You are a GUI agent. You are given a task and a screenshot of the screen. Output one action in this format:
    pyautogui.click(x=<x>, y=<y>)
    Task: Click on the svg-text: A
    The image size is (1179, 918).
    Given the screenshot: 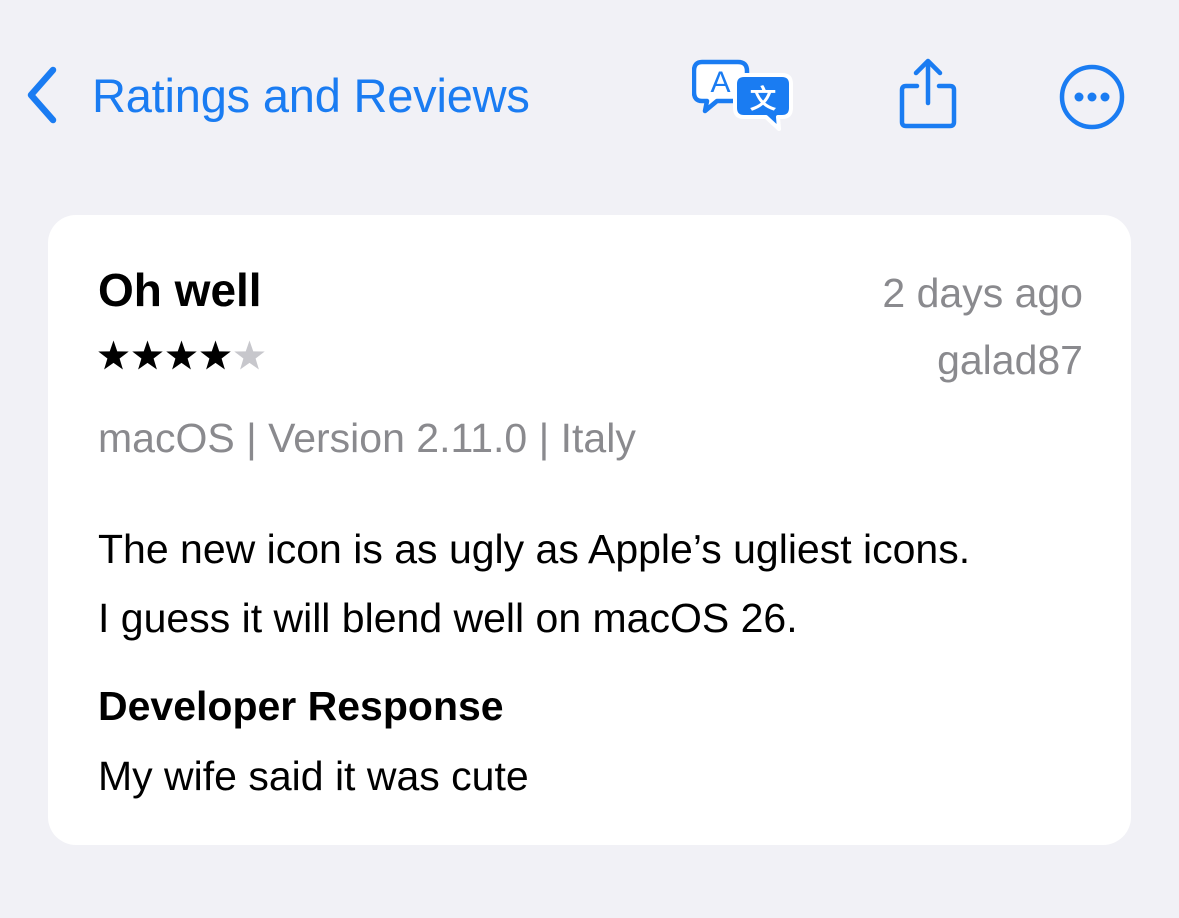 What is the action you would take?
    pyautogui.click(x=720, y=82)
    